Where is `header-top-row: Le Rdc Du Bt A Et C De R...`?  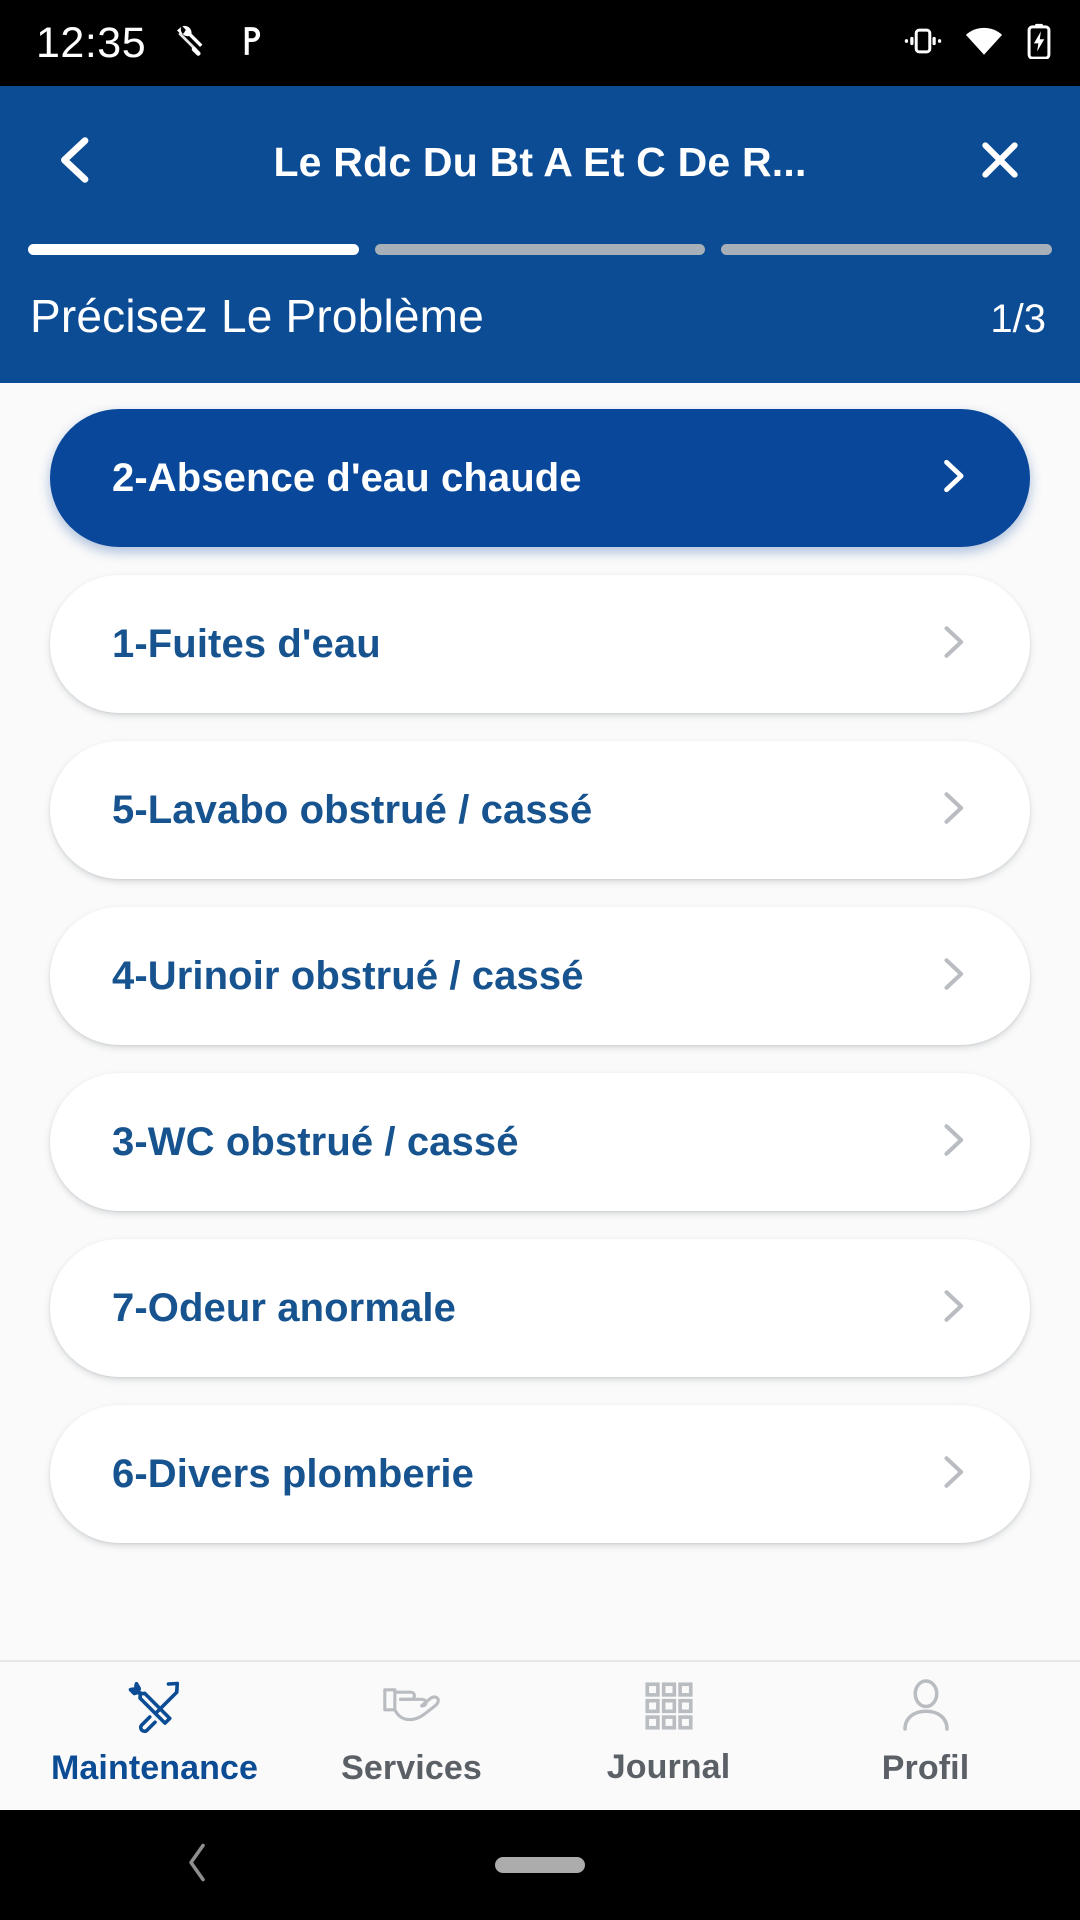 header-top-row: Le Rdc Du Bt A Et C De R... is located at coordinates (540, 162).